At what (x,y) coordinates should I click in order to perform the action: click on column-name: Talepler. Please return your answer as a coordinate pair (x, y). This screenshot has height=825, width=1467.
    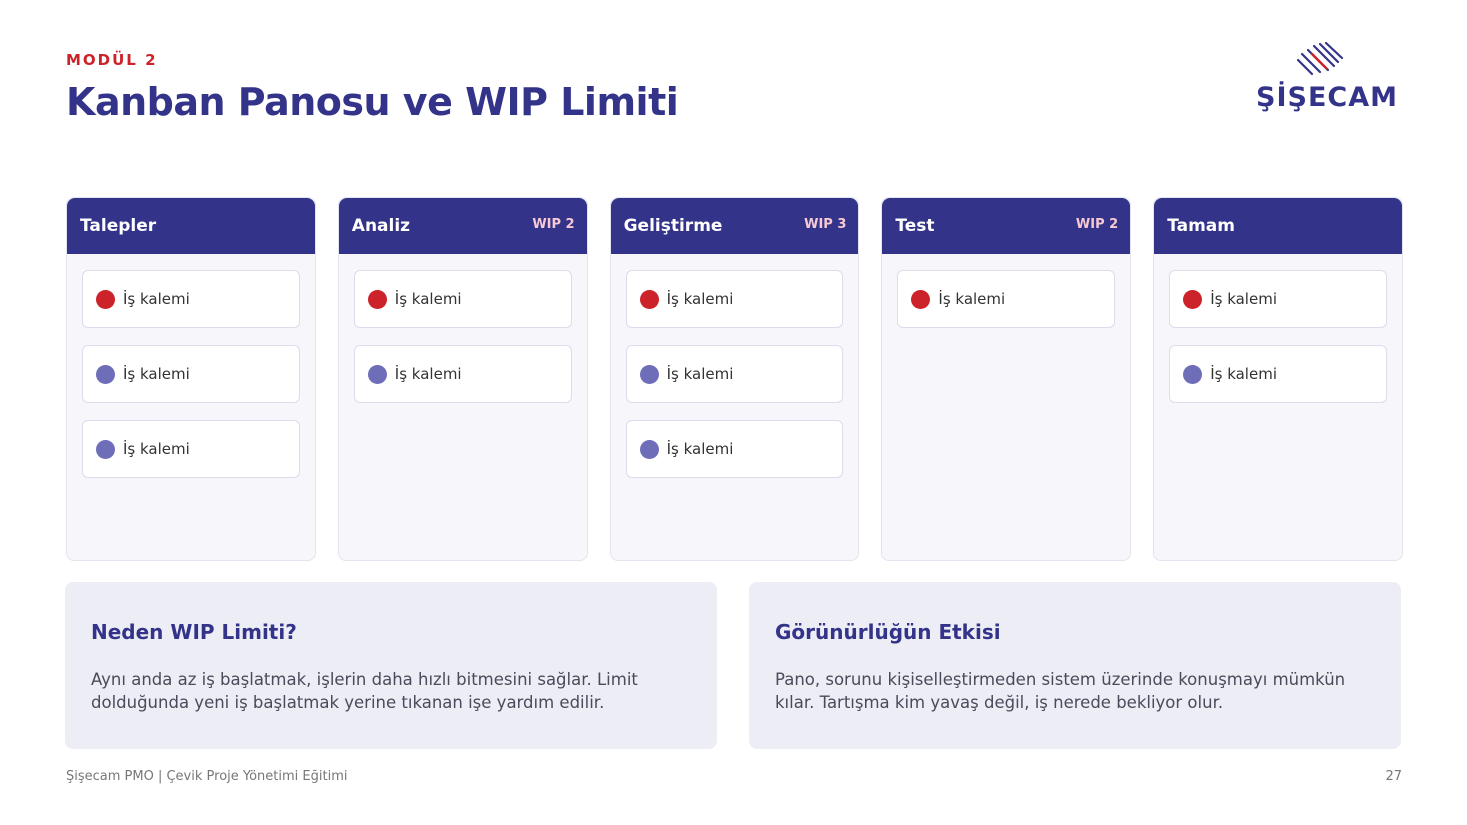
    Looking at the image, I should click on (118, 226).